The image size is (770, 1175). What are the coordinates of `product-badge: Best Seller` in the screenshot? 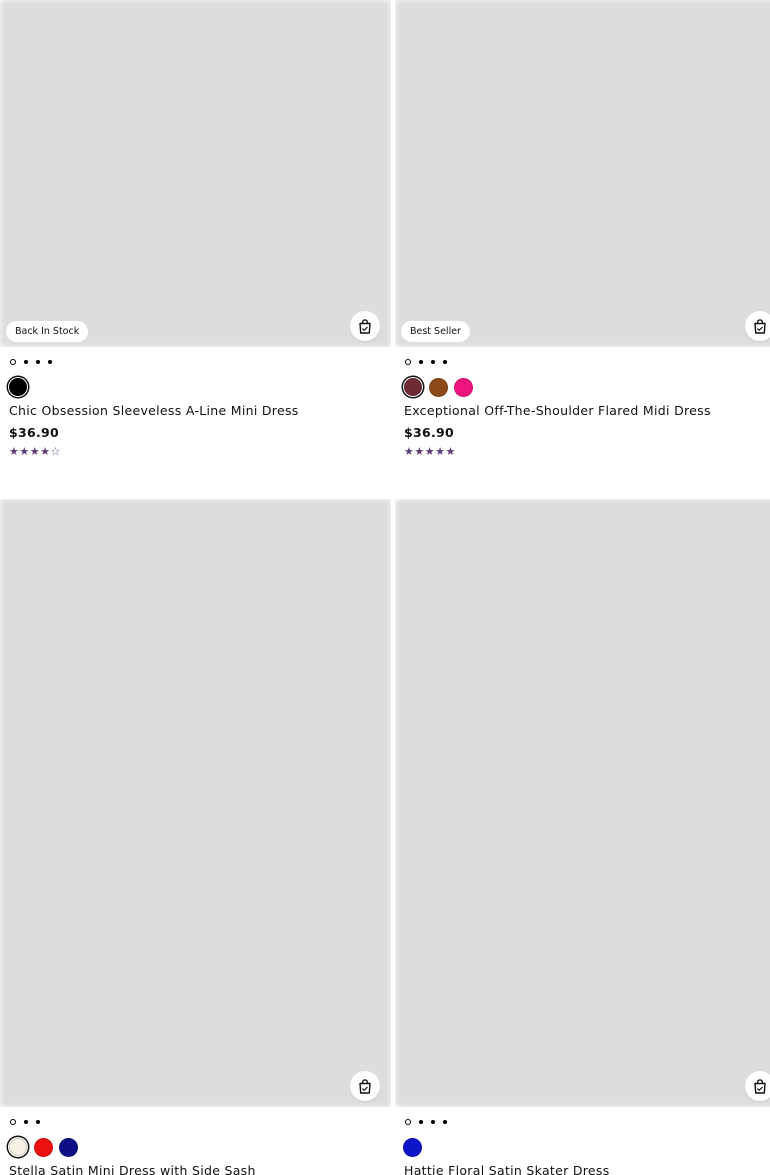 It's located at (435, 331).